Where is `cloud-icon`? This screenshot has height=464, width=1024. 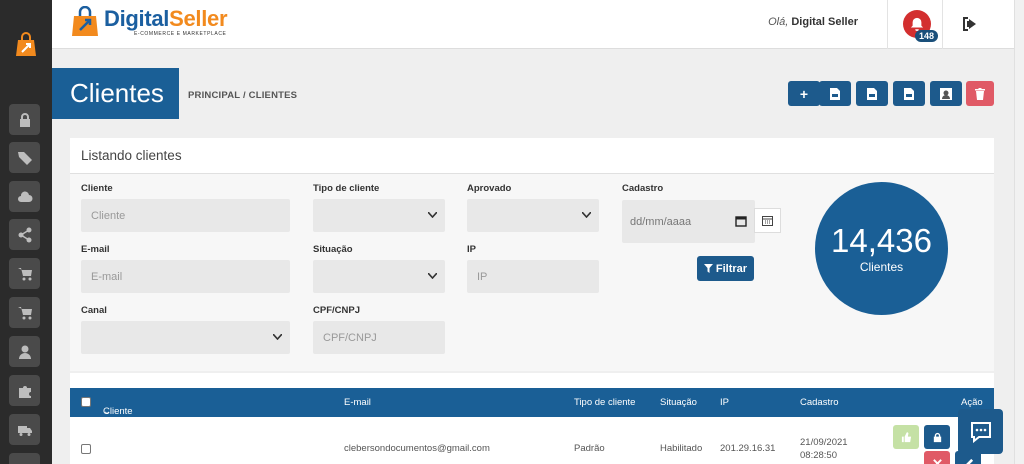
cloud-icon is located at coordinates (24, 196).